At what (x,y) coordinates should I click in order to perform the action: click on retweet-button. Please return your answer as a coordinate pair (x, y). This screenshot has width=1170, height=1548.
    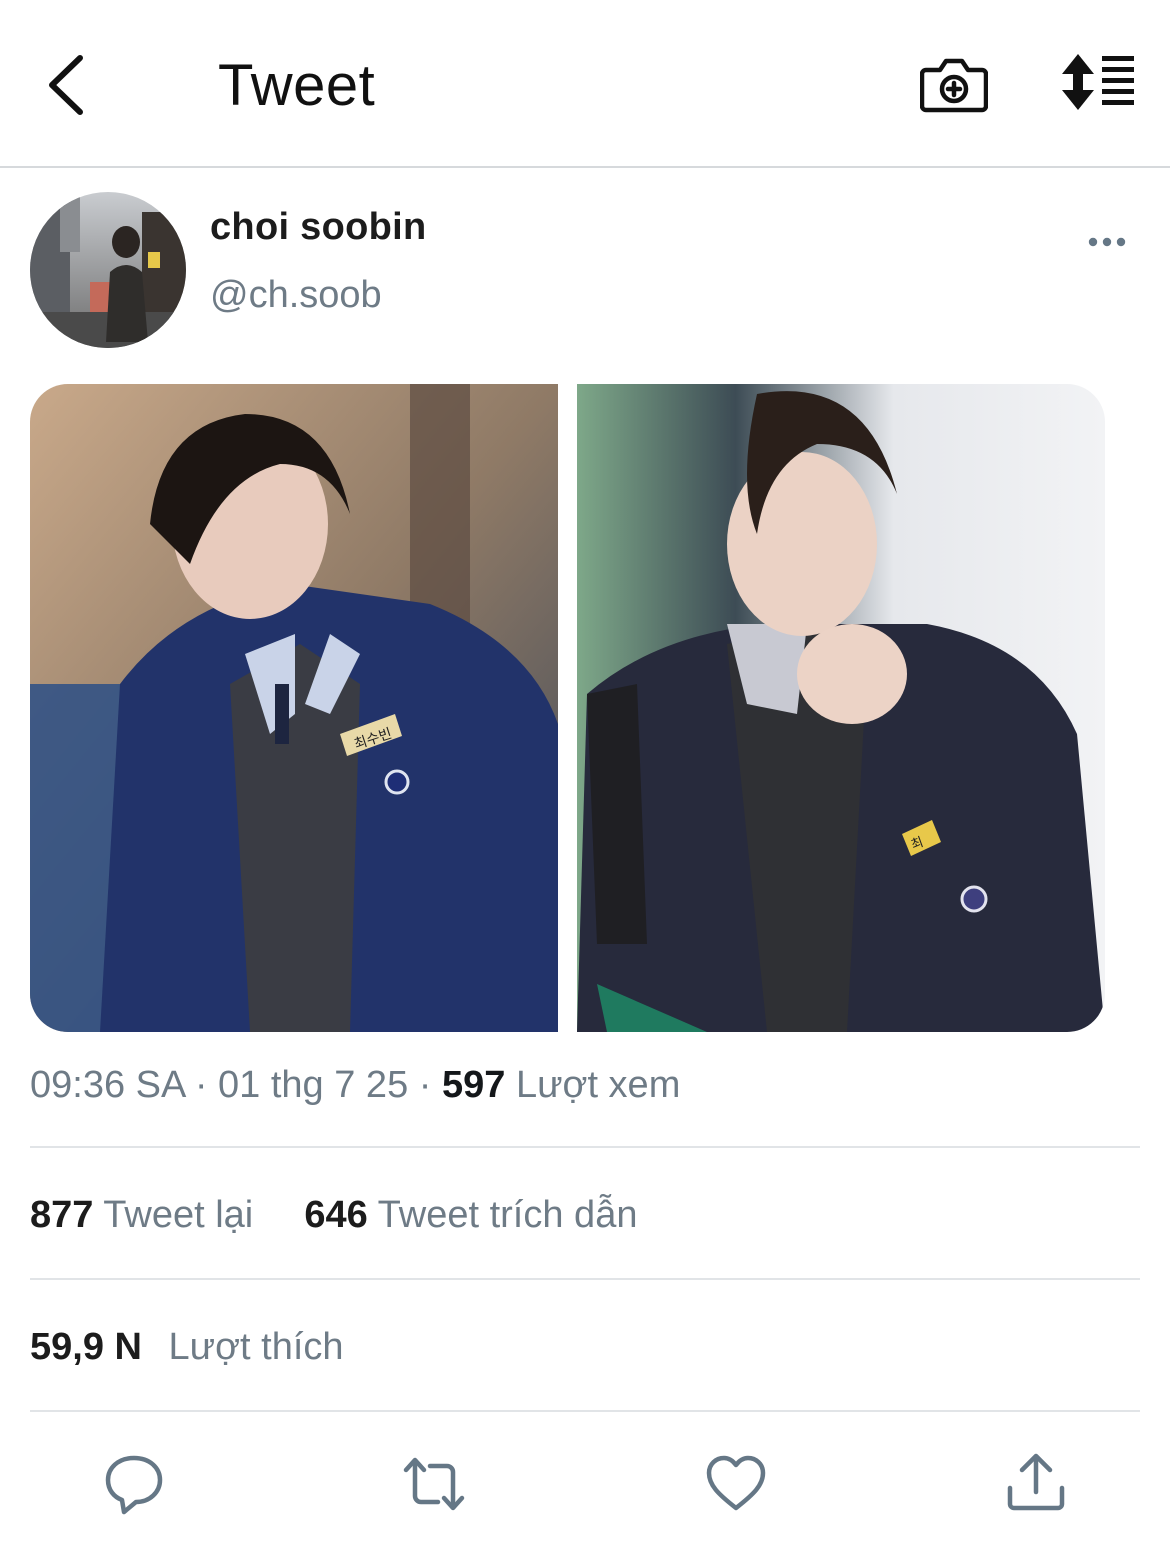
    Looking at the image, I should click on (434, 1484).